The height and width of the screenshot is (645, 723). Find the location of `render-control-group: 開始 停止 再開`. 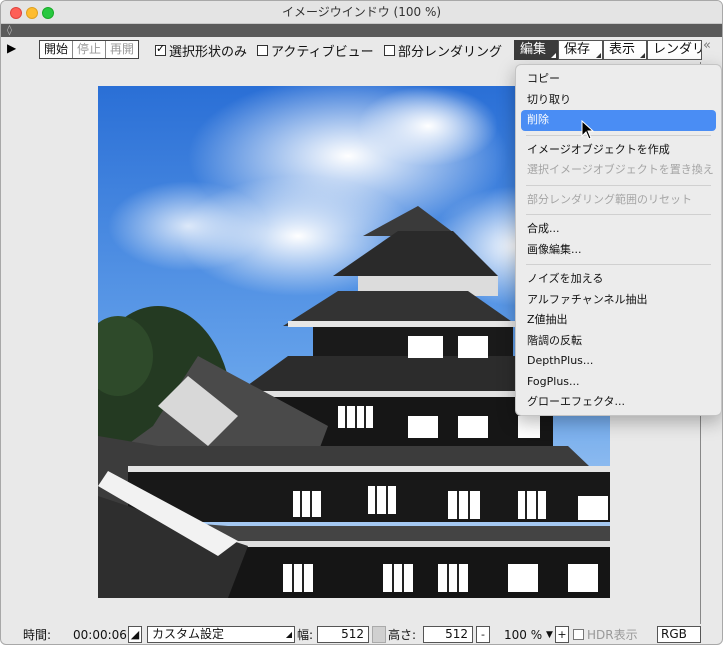

render-control-group: 開始 停止 再開 is located at coordinates (89, 49).